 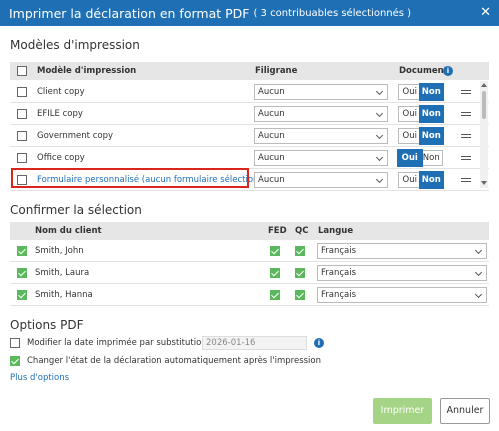 I want to click on template-name: Office copy, so click(x=61, y=158).